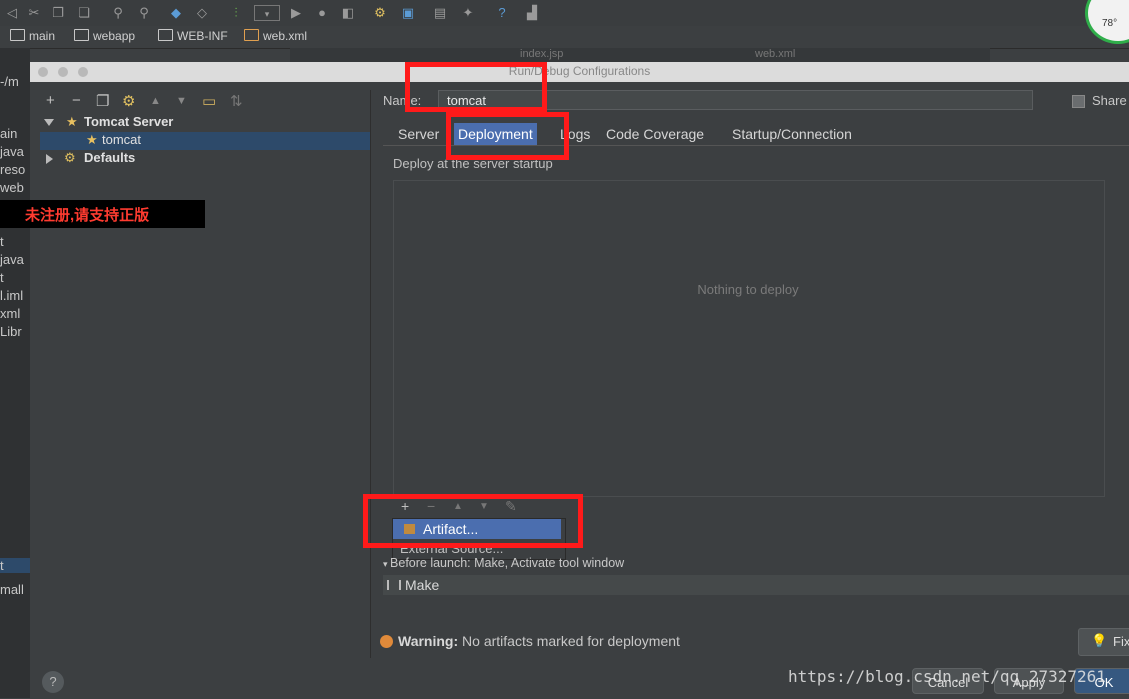 Image resolution: width=1129 pixels, height=699 pixels. I want to click on dialog-title: Run/Debug Configurations, so click(579, 71).